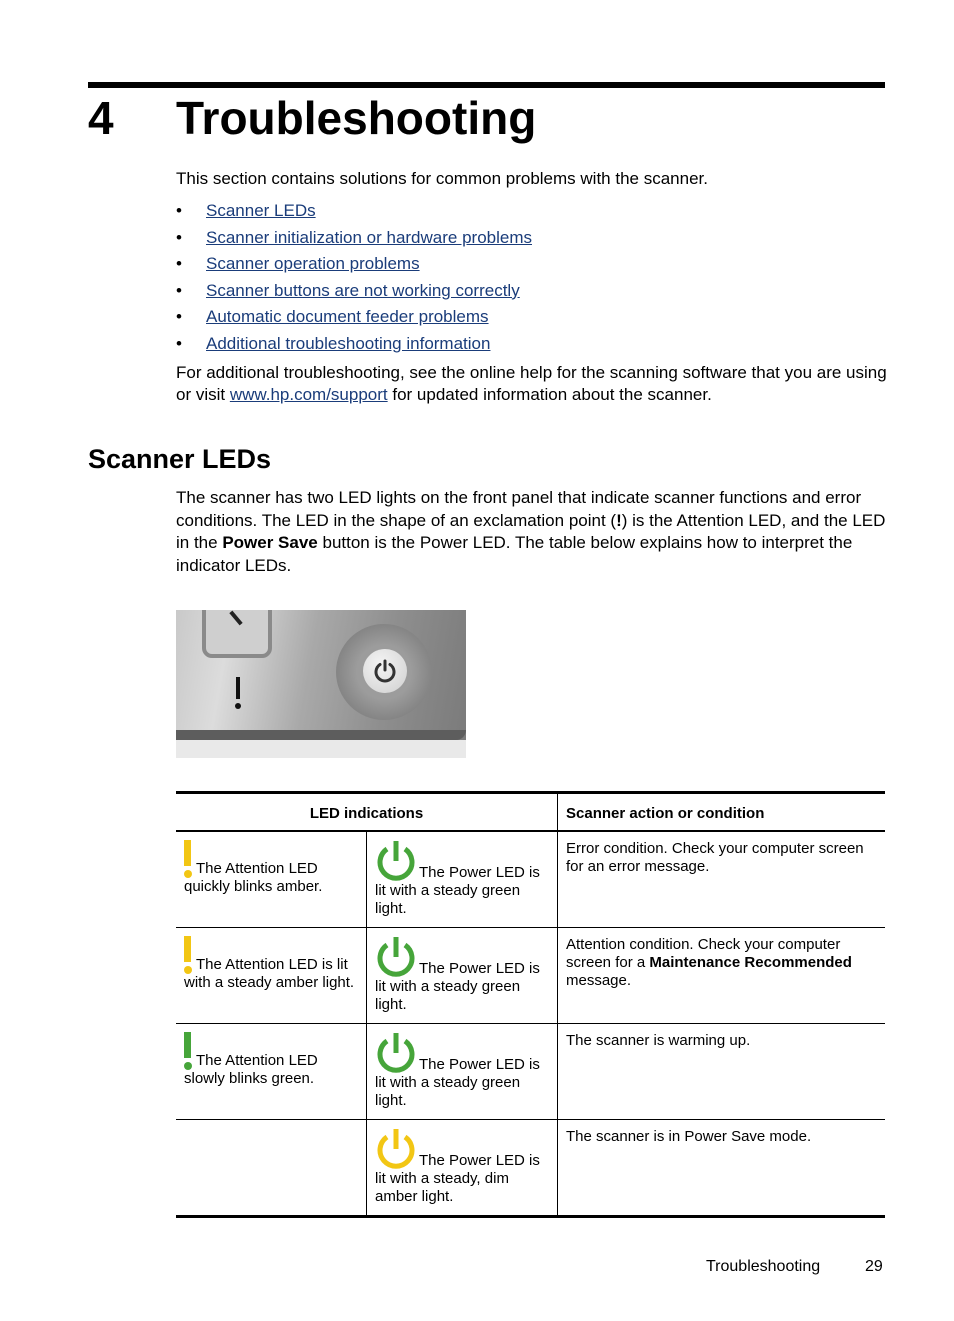 The image size is (954, 1321). What do you see at coordinates (321, 684) in the screenshot?
I see `control-panel-photo` at bounding box center [321, 684].